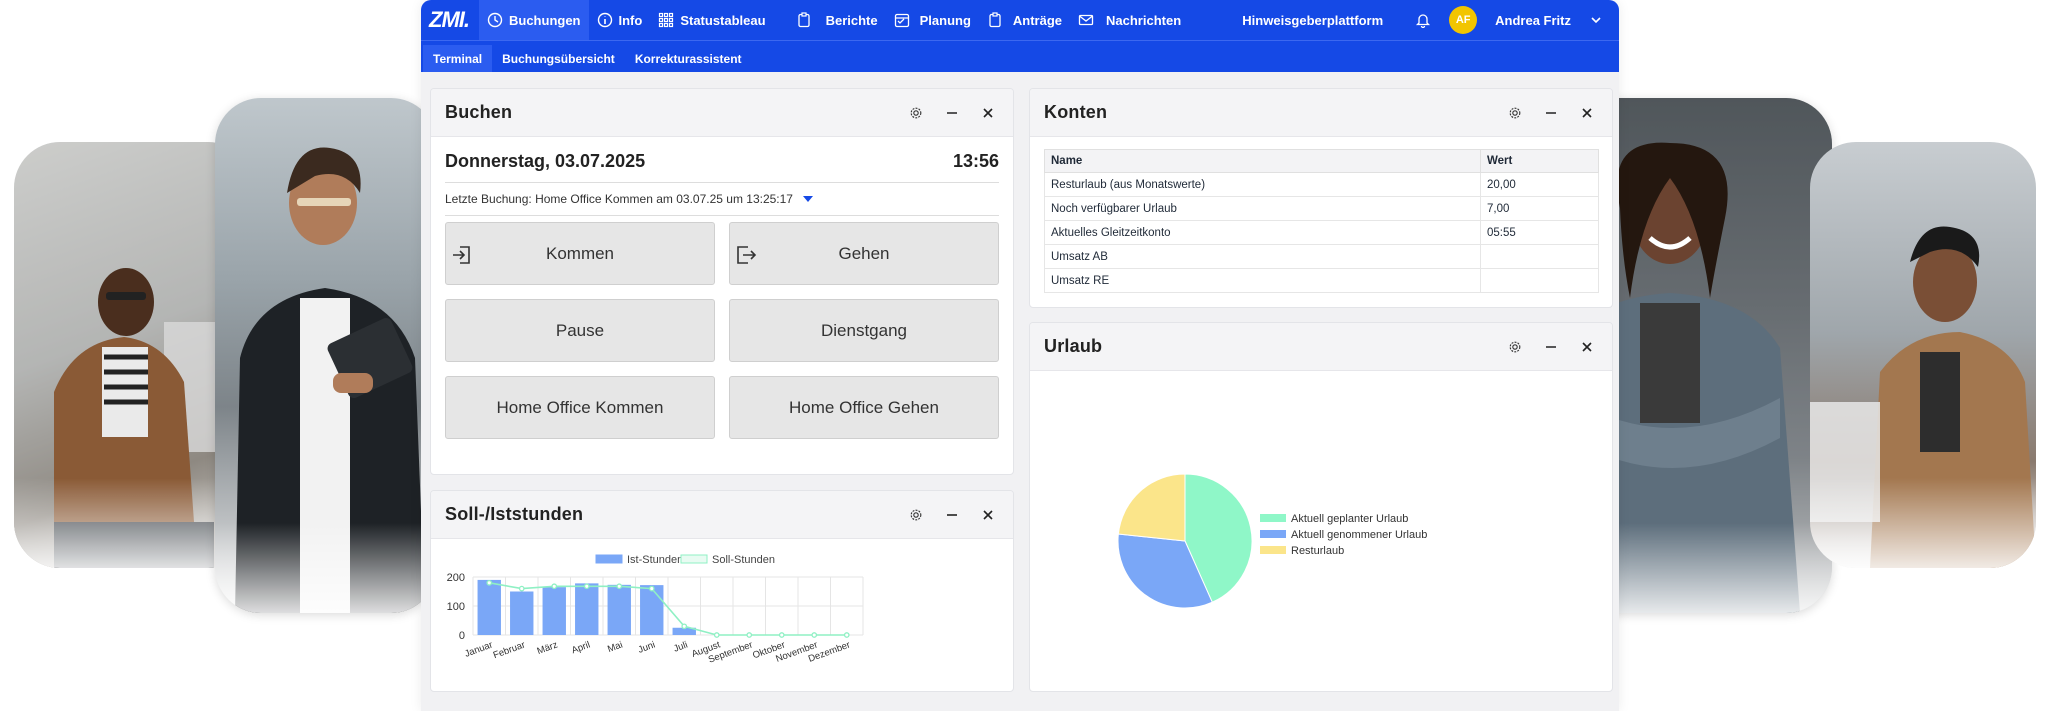 This screenshot has width=2048, height=711. What do you see at coordinates (1463, 20) in the screenshot?
I see `avatar: AF` at bounding box center [1463, 20].